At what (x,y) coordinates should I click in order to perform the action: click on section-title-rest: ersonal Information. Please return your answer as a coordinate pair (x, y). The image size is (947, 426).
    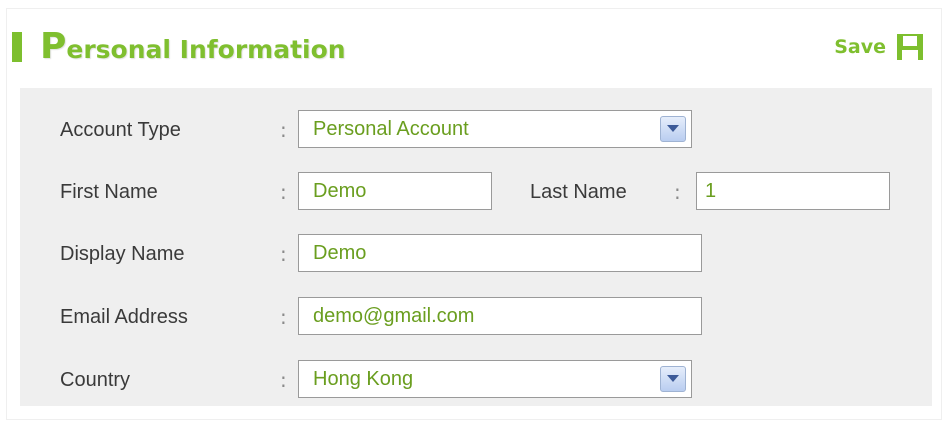
    Looking at the image, I should click on (206, 49).